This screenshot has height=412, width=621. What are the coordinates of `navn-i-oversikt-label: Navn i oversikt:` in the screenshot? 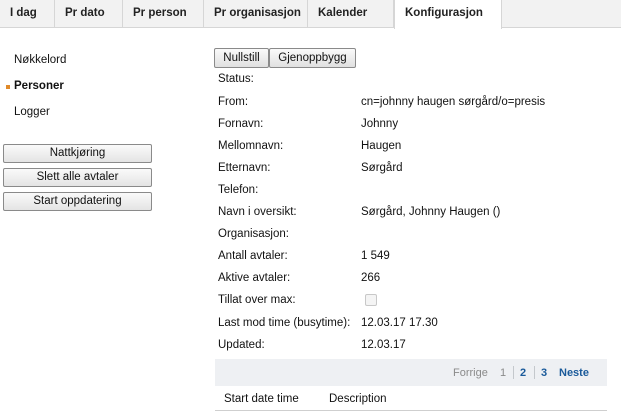 It's located at (257, 212).